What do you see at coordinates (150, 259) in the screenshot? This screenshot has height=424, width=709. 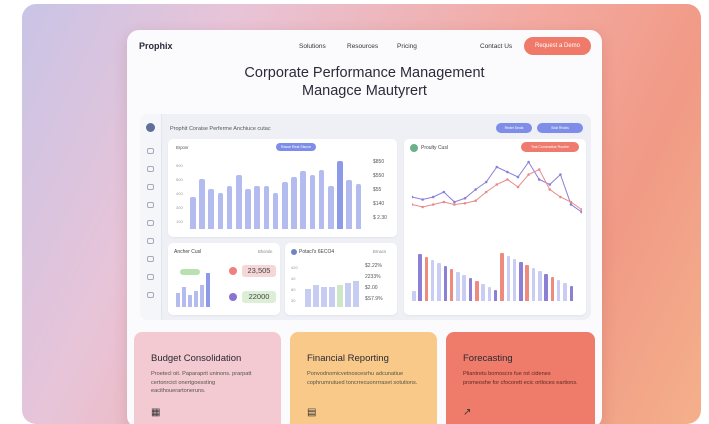 I see `file-icon` at bounding box center [150, 259].